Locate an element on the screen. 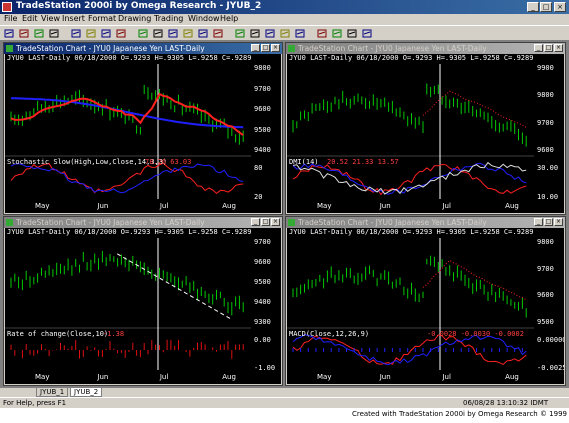 This screenshot has width=569, height=423. menu-trading: Trading is located at coordinates (168, 18).